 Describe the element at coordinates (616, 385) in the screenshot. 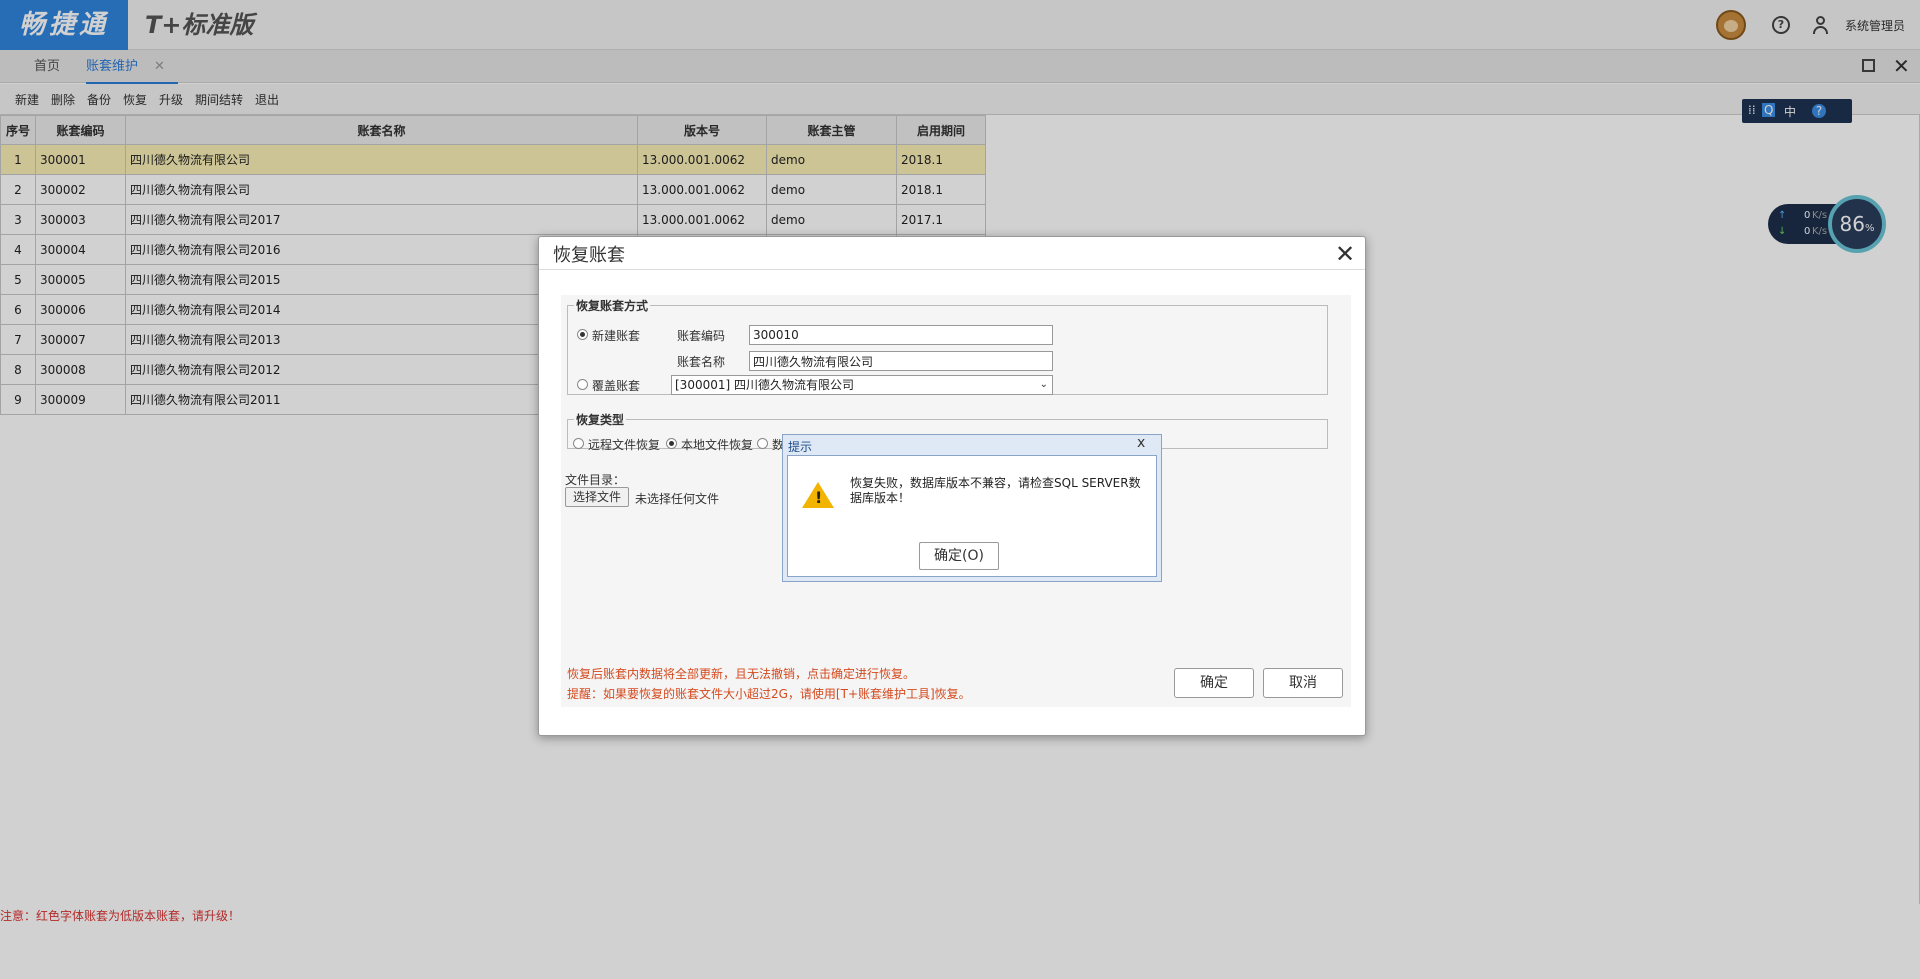

I see `overwrite-account-label: 覆盖账套` at that location.